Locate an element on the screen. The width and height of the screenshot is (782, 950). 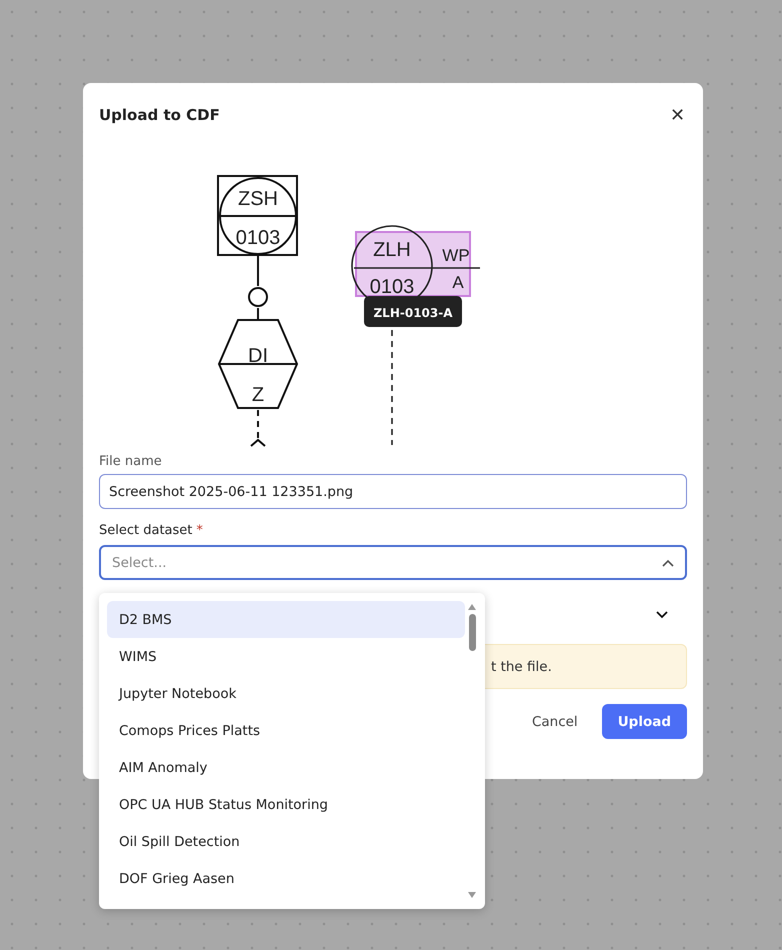
diagram-label: ZSH is located at coordinates (258, 199).